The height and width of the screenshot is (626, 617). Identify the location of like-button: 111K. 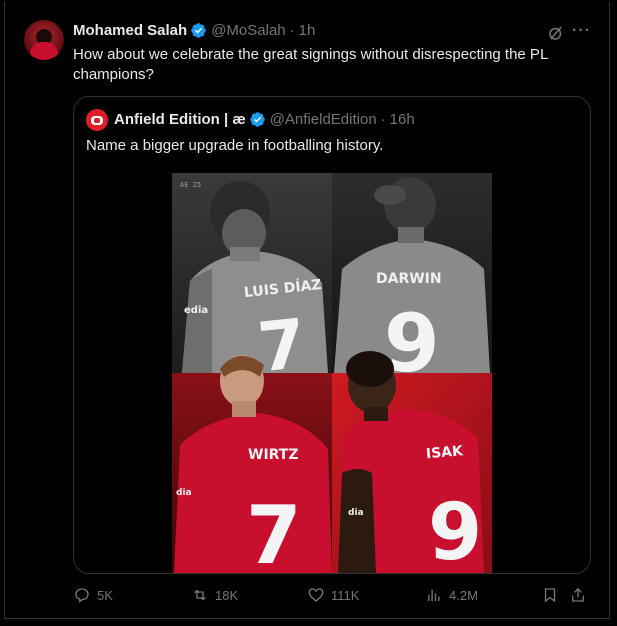
(333, 595).